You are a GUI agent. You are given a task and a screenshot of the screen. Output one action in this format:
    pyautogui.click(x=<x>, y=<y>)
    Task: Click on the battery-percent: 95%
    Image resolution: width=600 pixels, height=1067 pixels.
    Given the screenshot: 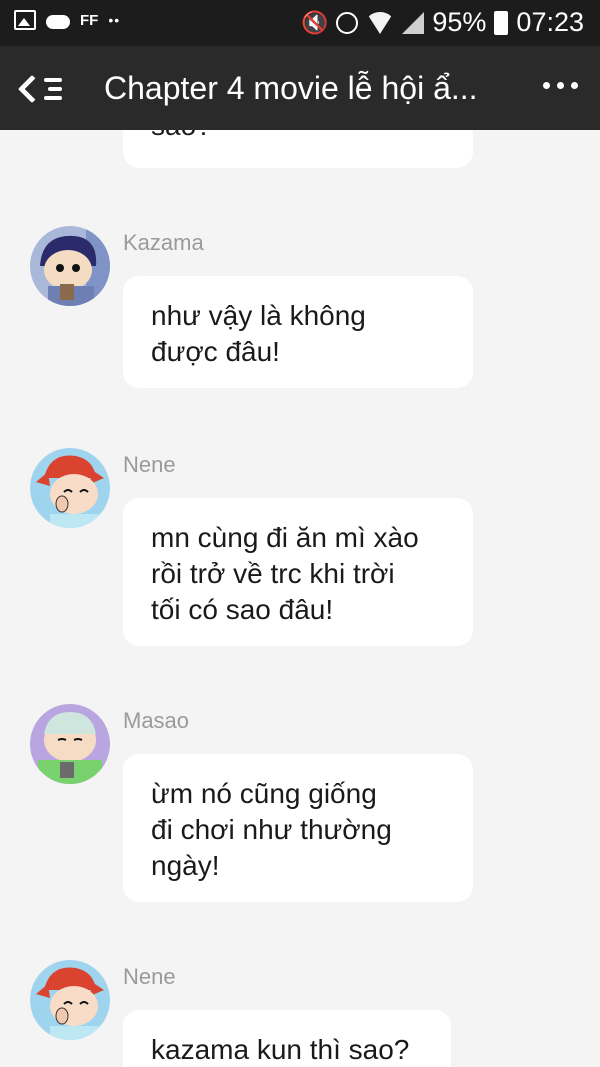 What is the action you would take?
    pyautogui.click(x=459, y=22)
    